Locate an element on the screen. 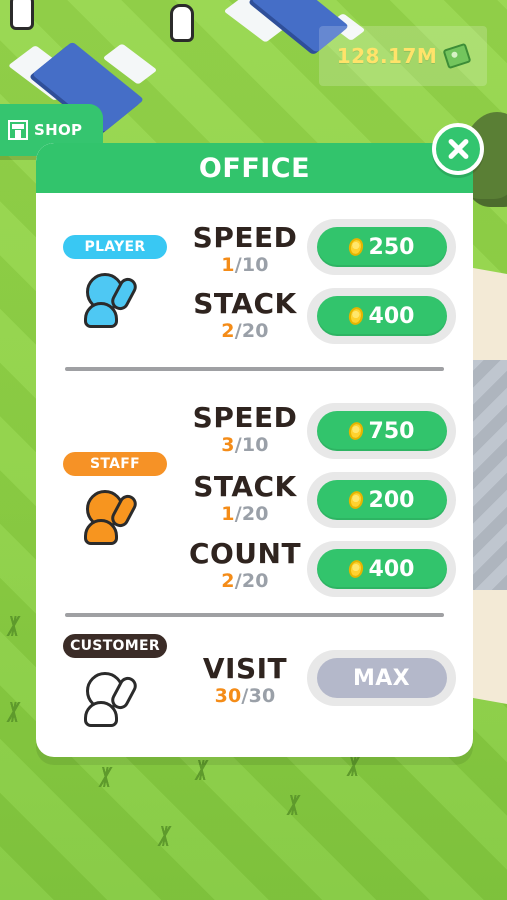 The image size is (507, 900). stat-progress: 1/20 is located at coordinates (245, 514).